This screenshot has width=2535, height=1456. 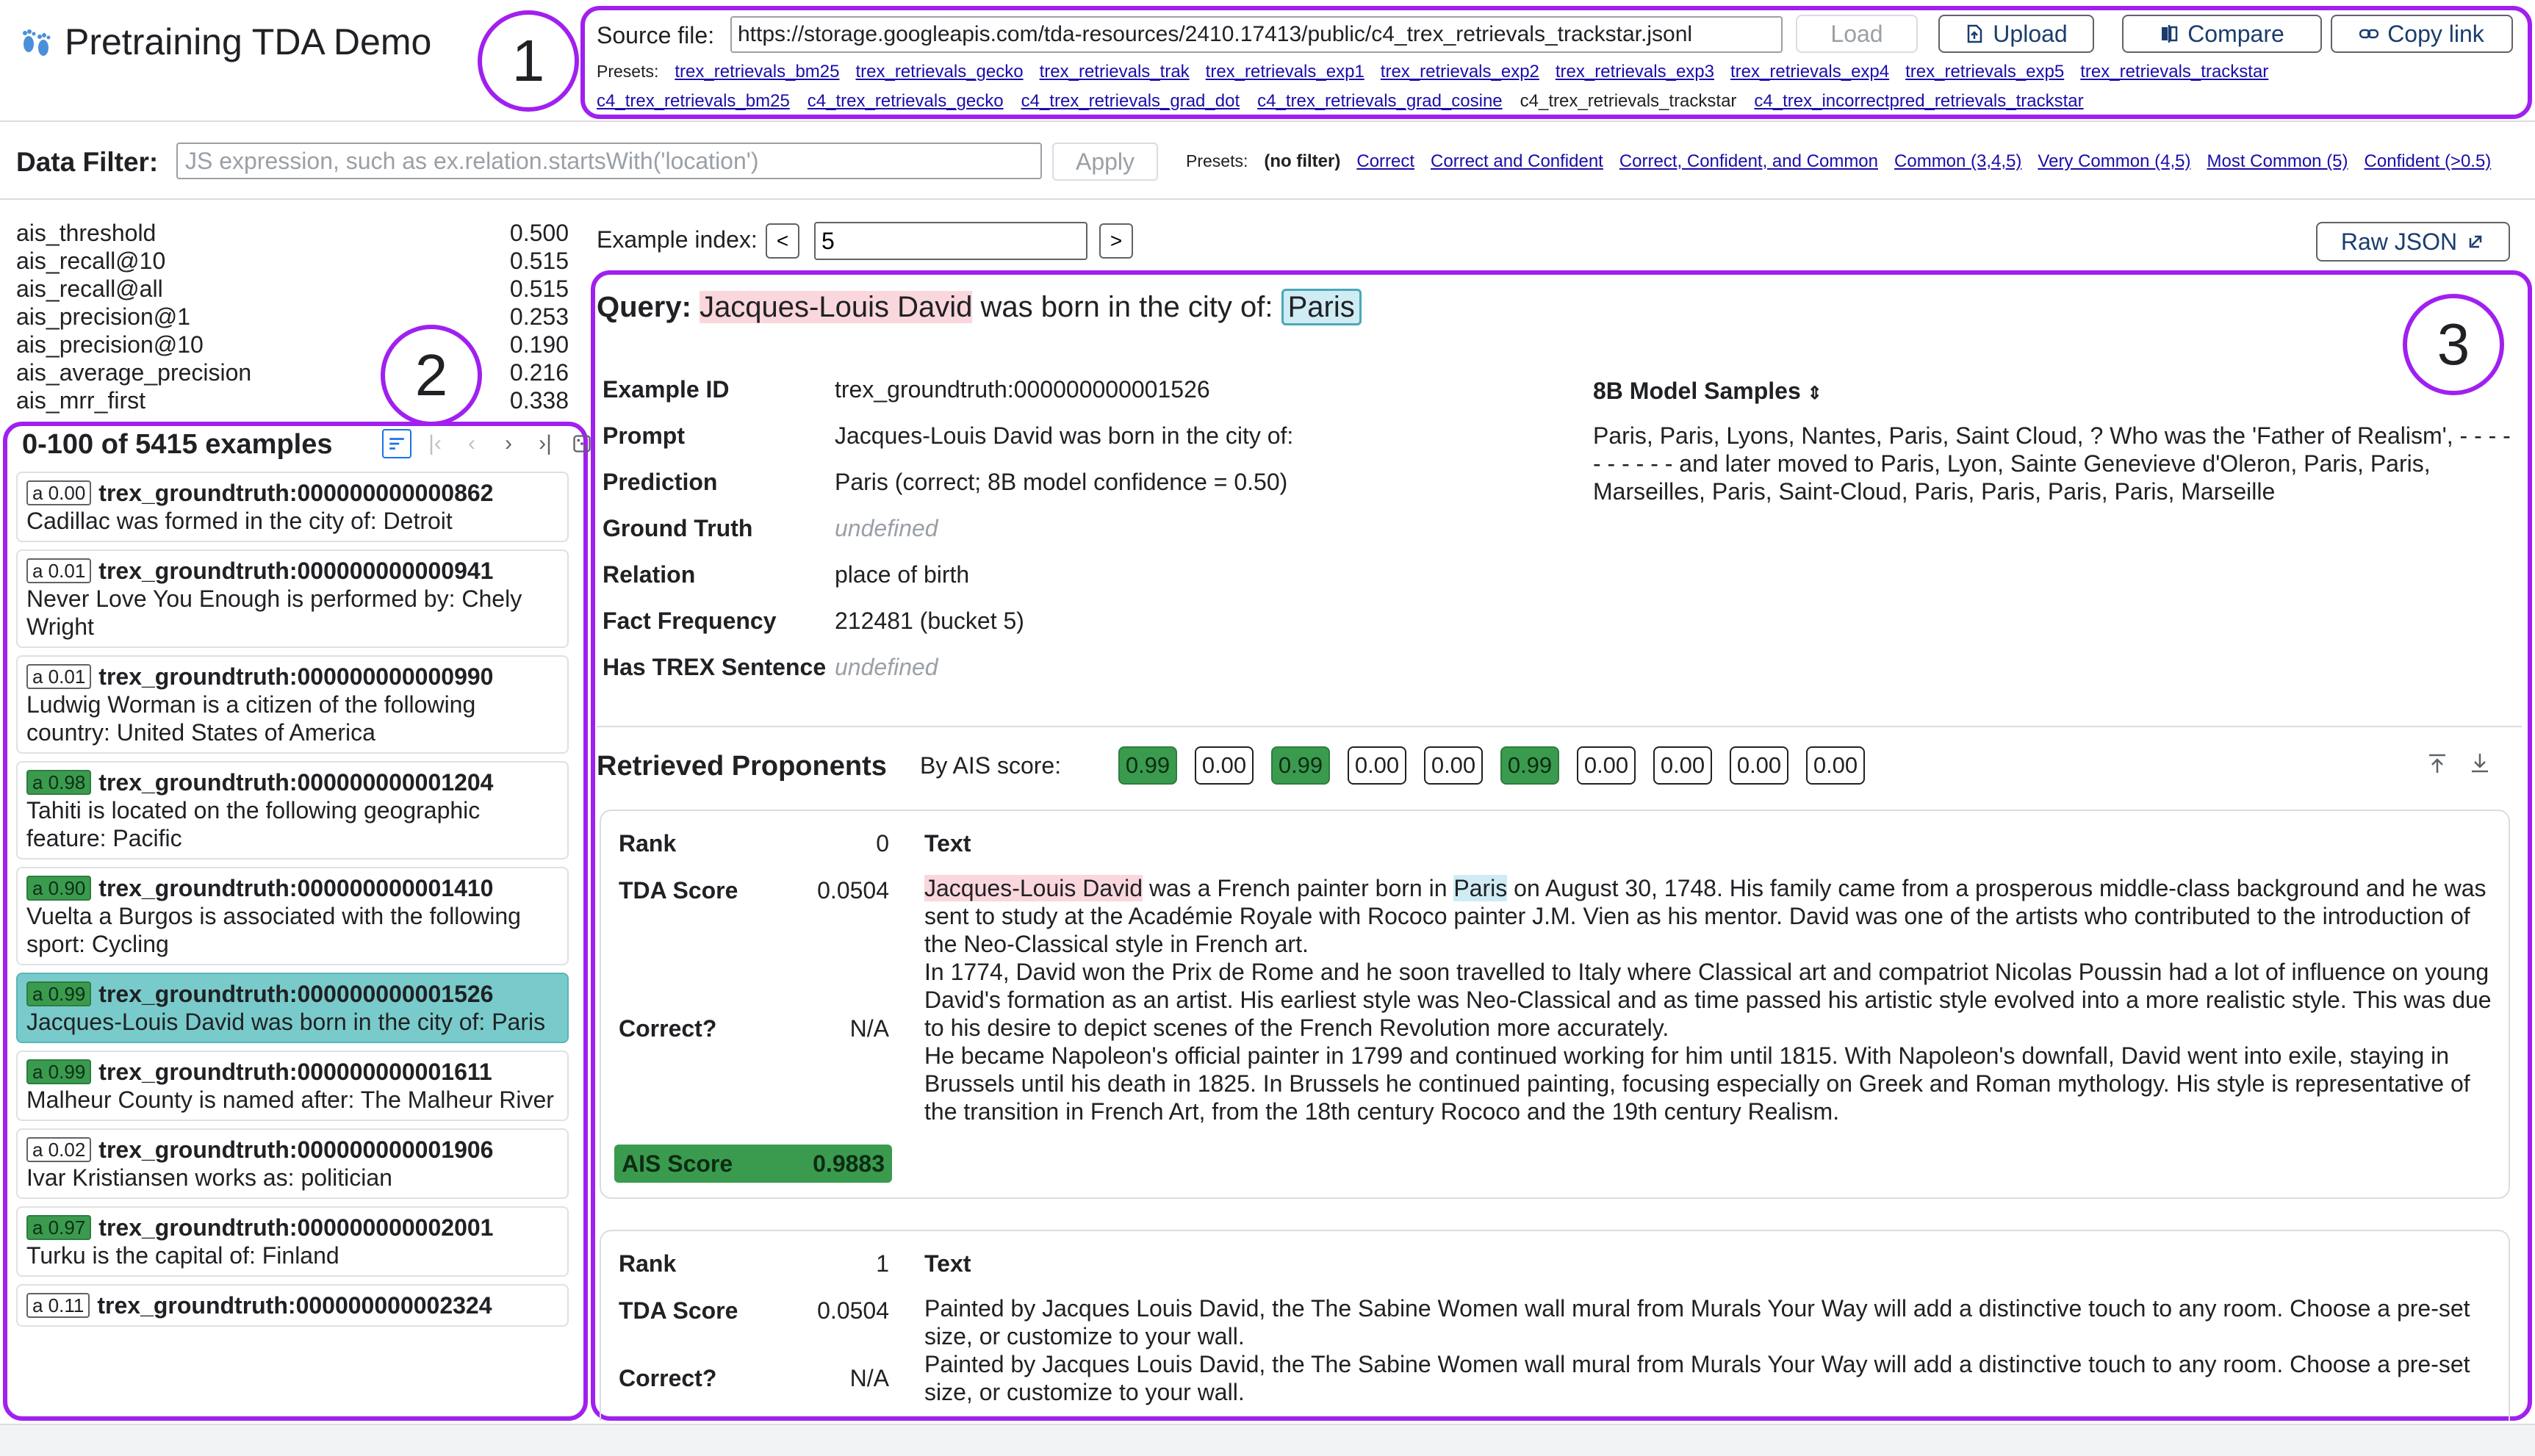 I want to click on sort-lines-icon, so click(x=396, y=443).